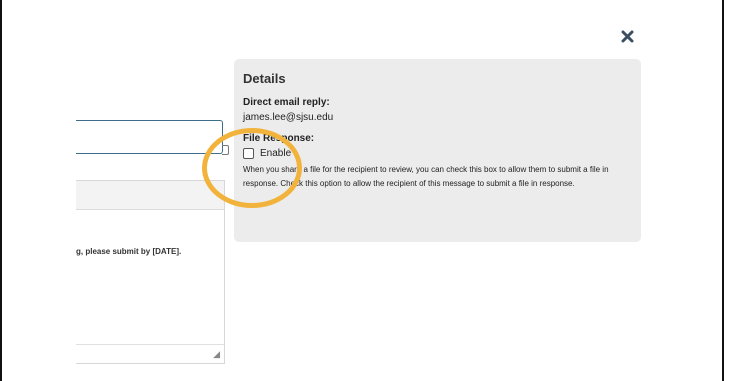 This screenshot has width=729, height=381. I want to click on direct-email-value: james.lee@sjsu.edu, so click(288, 117).